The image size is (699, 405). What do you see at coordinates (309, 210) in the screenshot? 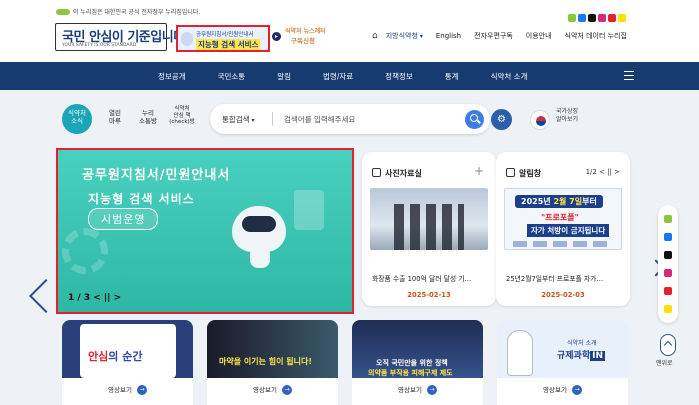
I see `document-decoration` at bounding box center [309, 210].